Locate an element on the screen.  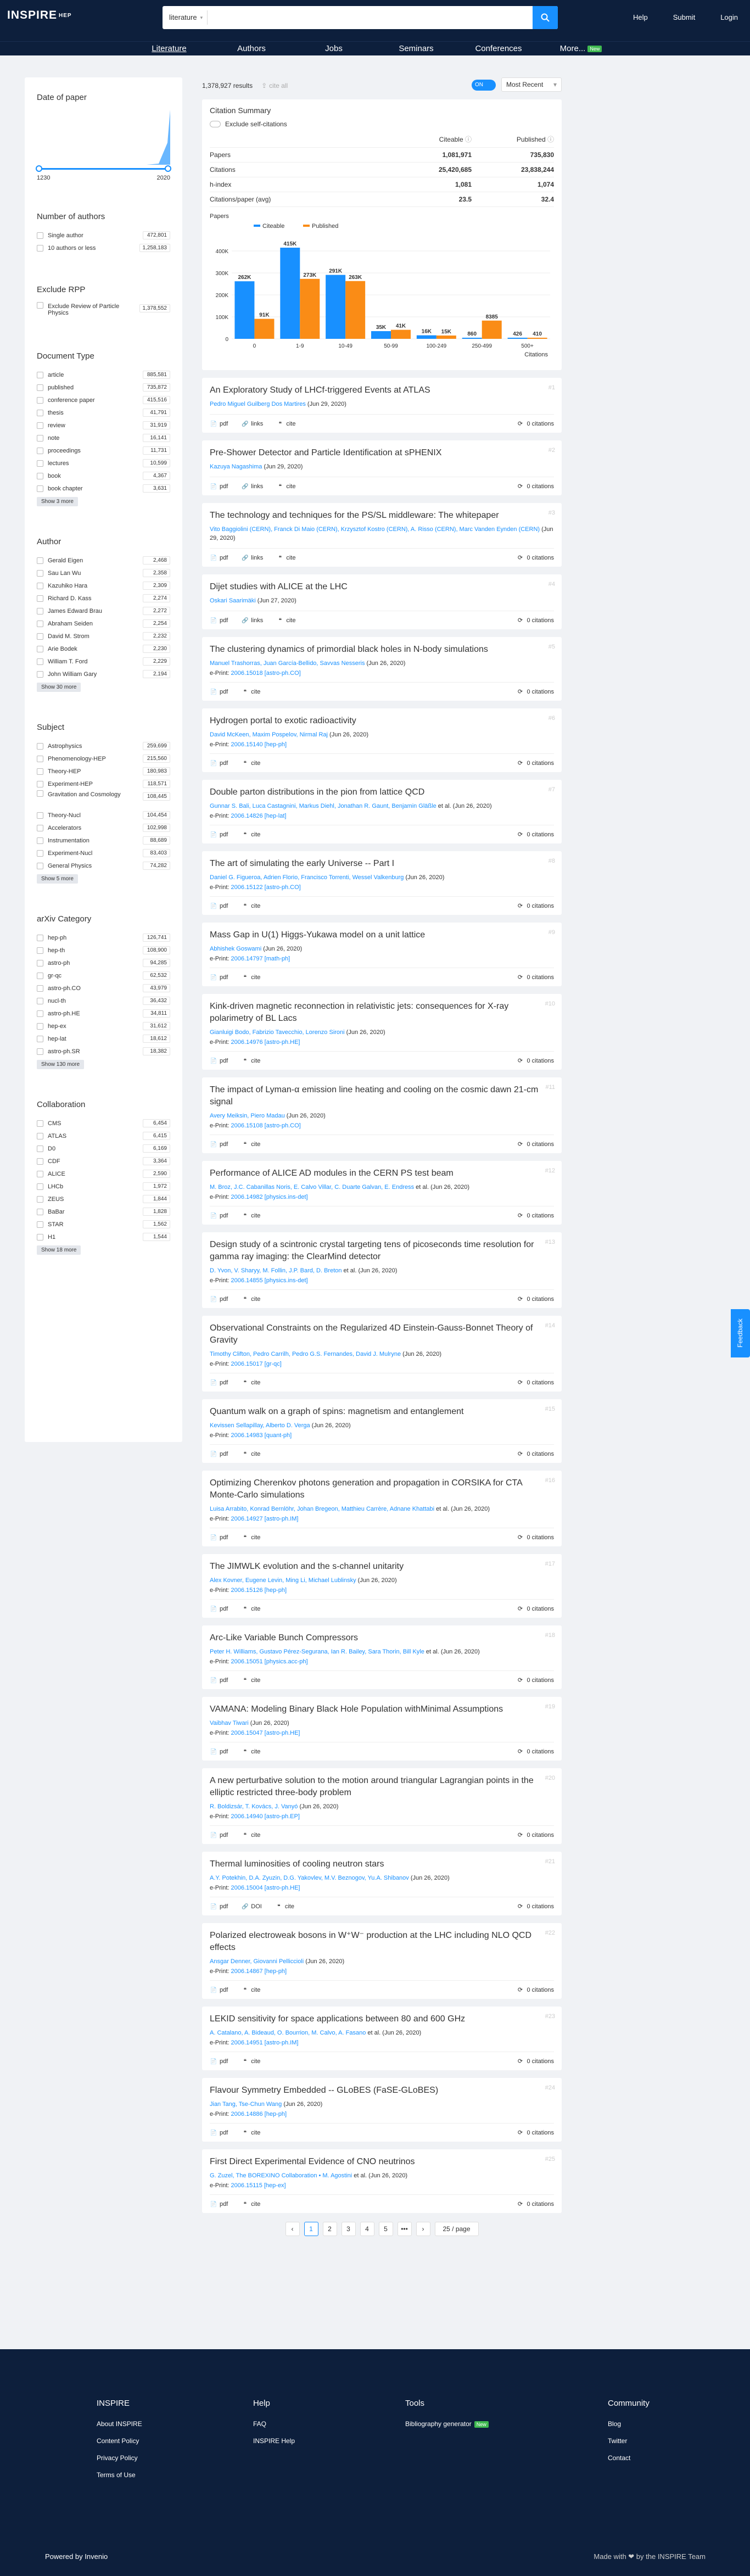
top-link-login: Login is located at coordinates (729, 17).